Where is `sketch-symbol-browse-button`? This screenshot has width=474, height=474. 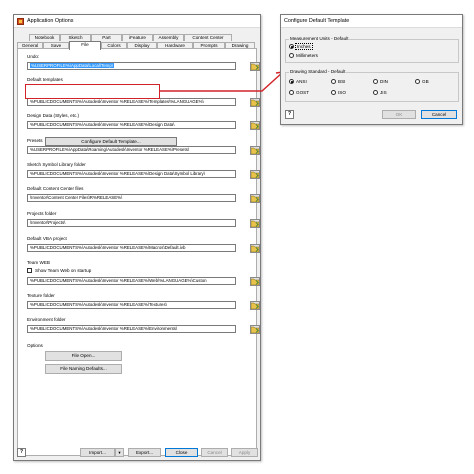
sketch-symbol-browse-button is located at coordinates (255, 174).